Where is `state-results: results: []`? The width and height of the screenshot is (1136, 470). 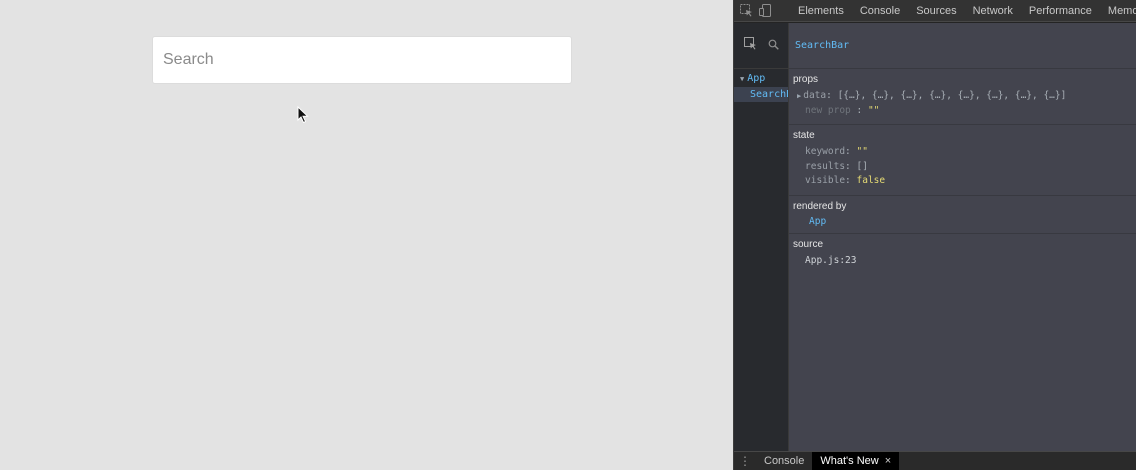 state-results: results: [] is located at coordinates (964, 167).